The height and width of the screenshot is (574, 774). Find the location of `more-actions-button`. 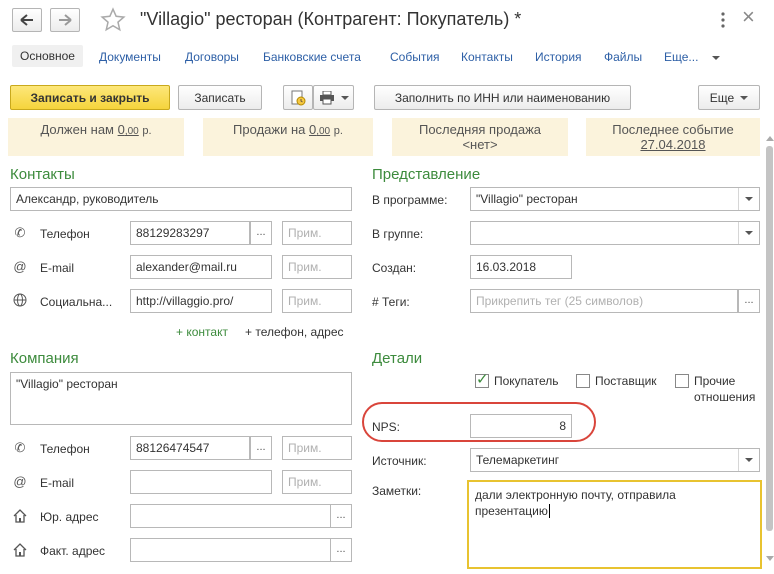

more-actions-button is located at coordinates (723, 20).